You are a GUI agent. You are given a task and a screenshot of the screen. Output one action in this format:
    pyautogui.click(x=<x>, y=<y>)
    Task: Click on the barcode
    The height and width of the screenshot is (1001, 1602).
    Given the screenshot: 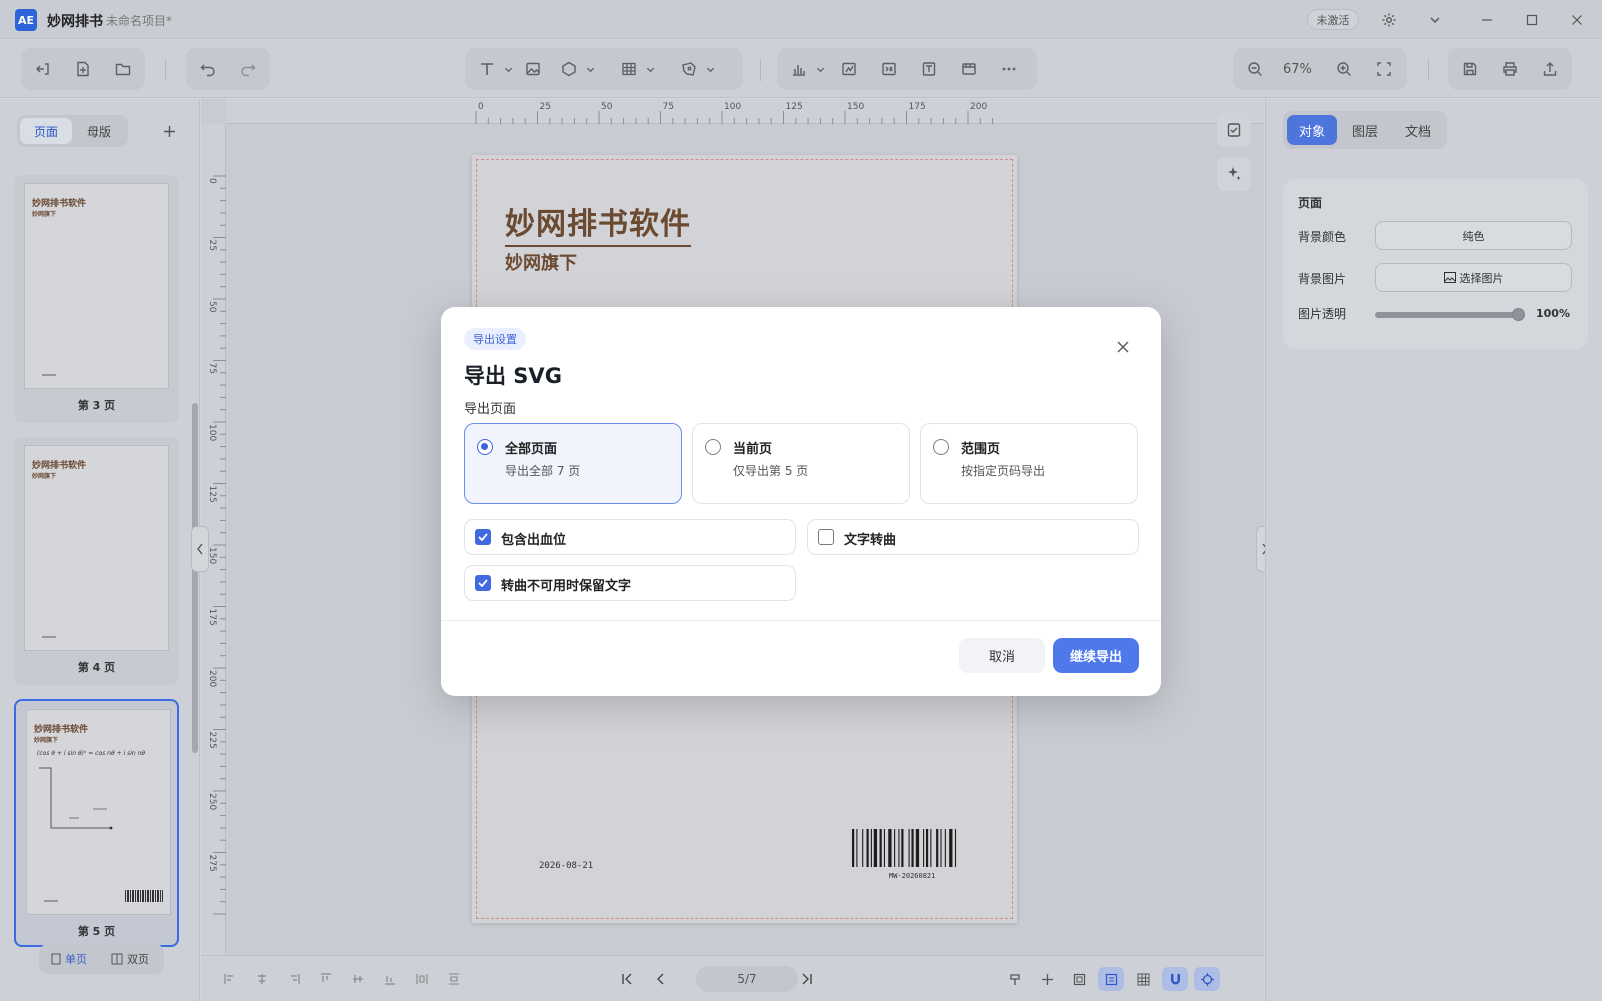 What is the action you would take?
    pyautogui.click(x=919, y=848)
    